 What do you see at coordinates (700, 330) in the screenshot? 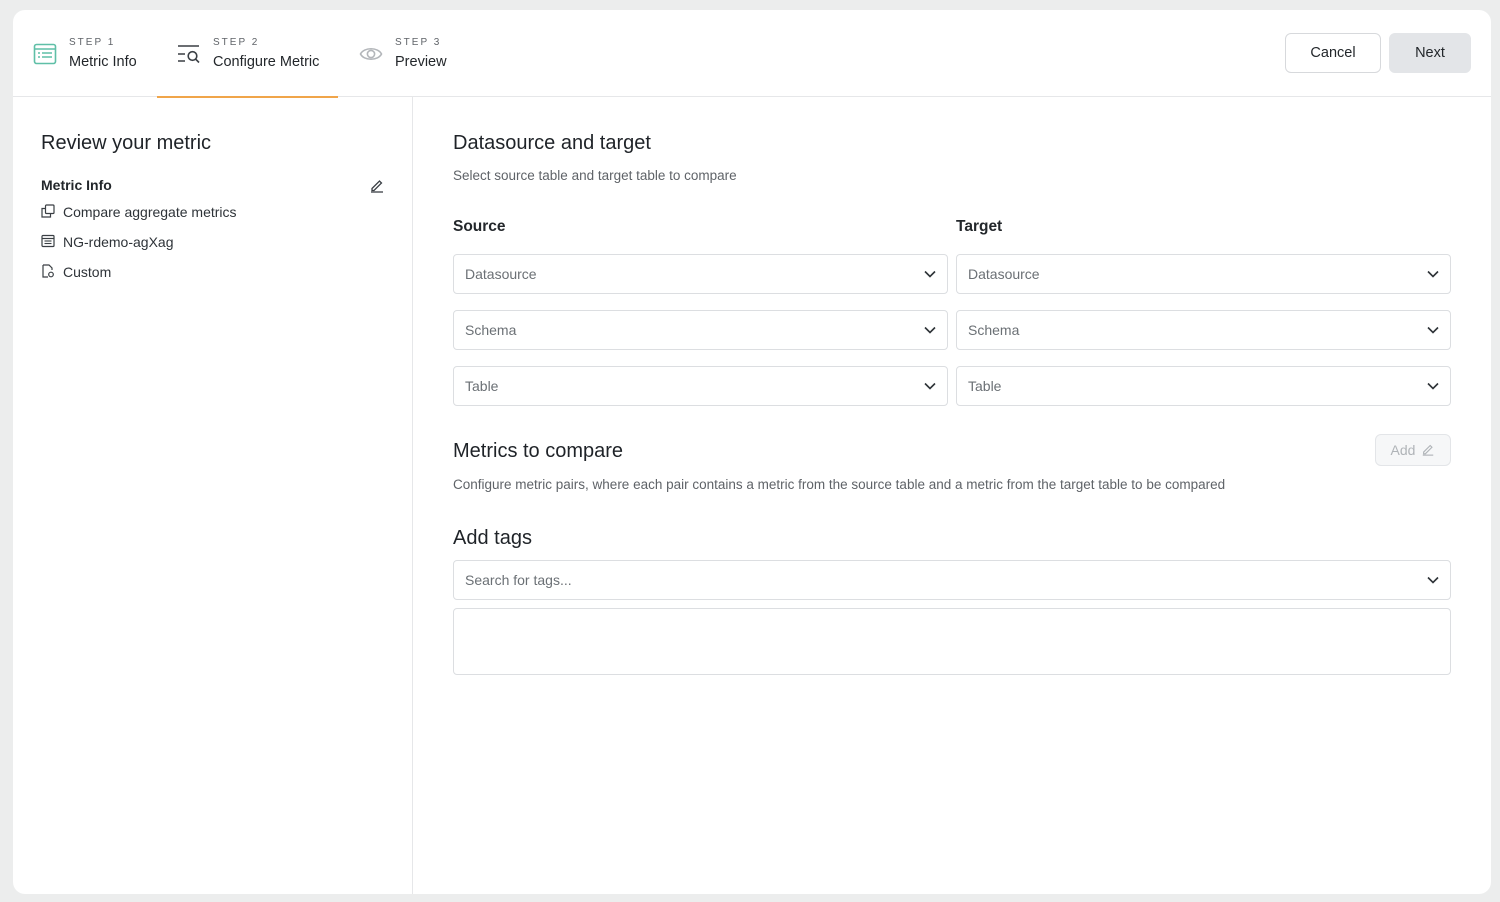
I see `source-schema-select: Schema` at bounding box center [700, 330].